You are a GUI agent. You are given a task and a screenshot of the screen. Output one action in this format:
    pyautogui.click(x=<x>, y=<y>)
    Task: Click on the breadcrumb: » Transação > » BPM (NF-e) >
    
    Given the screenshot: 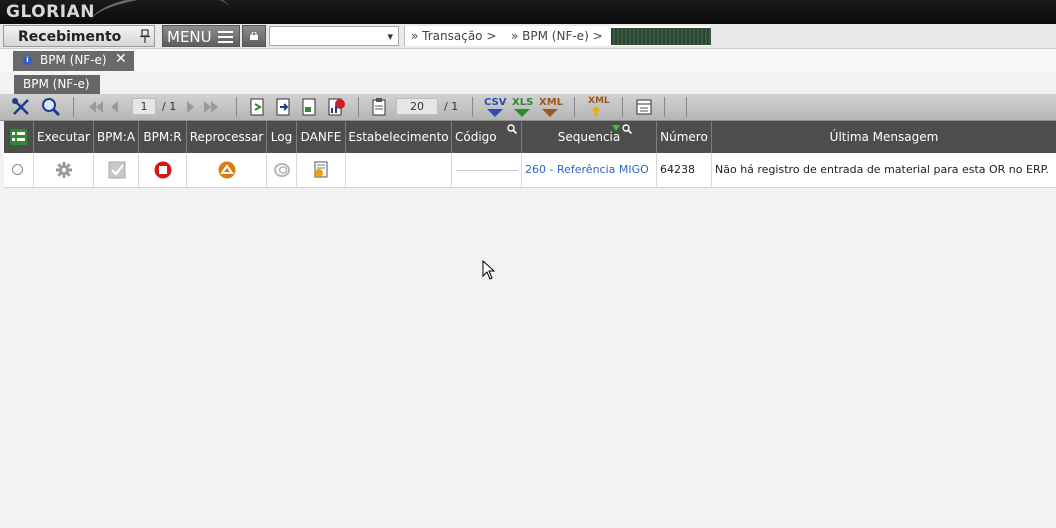 What is the action you would take?
    pyautogui.click(x=557, y=36)
    